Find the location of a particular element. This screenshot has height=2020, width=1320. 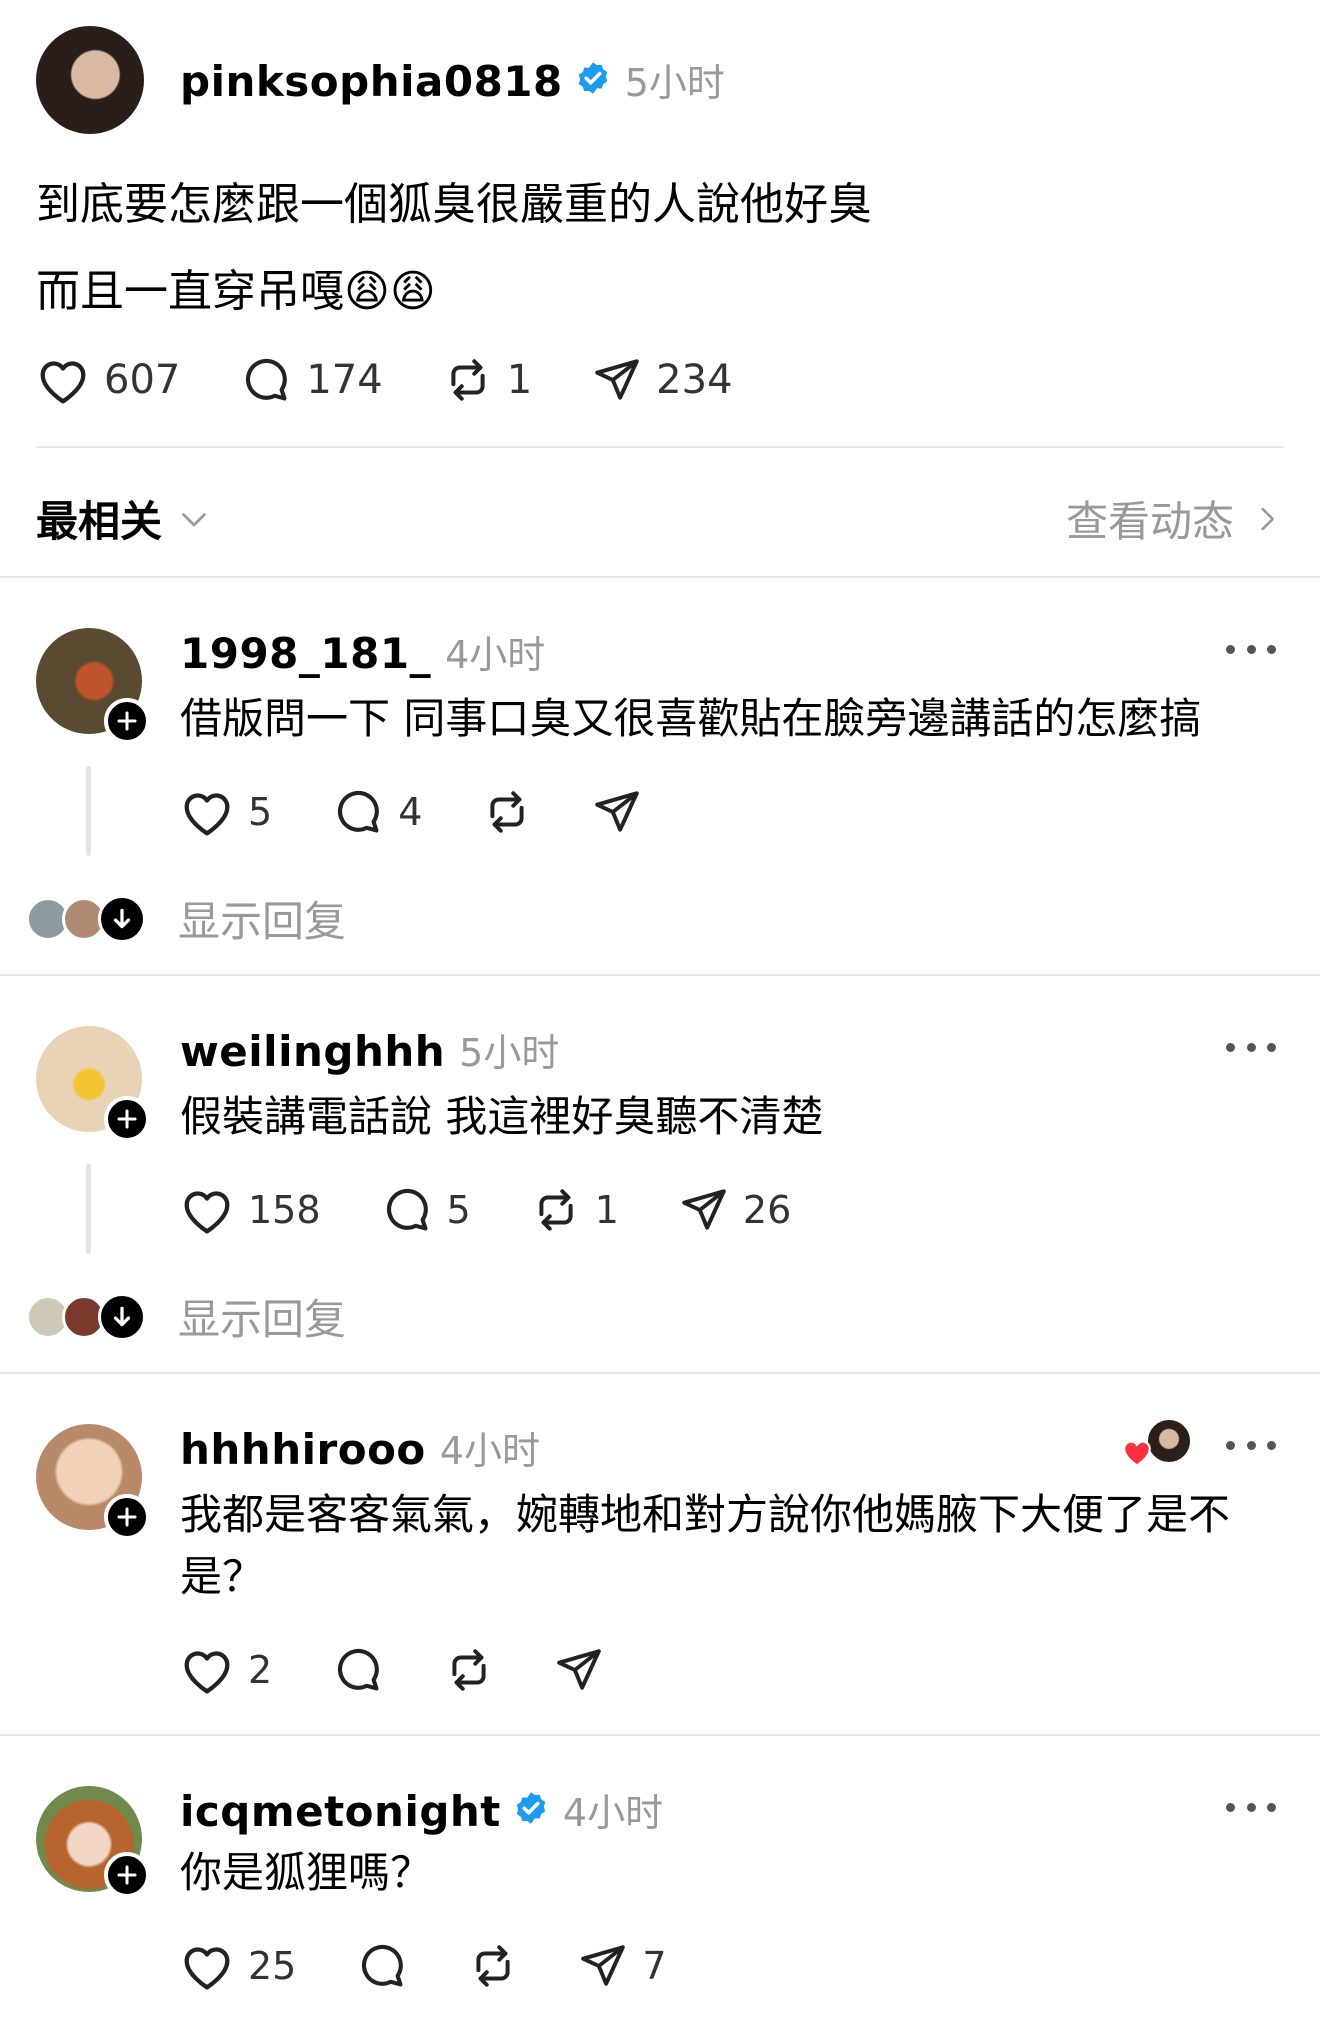

comment-actions: 5 4 is located at coordinates (441, 812).